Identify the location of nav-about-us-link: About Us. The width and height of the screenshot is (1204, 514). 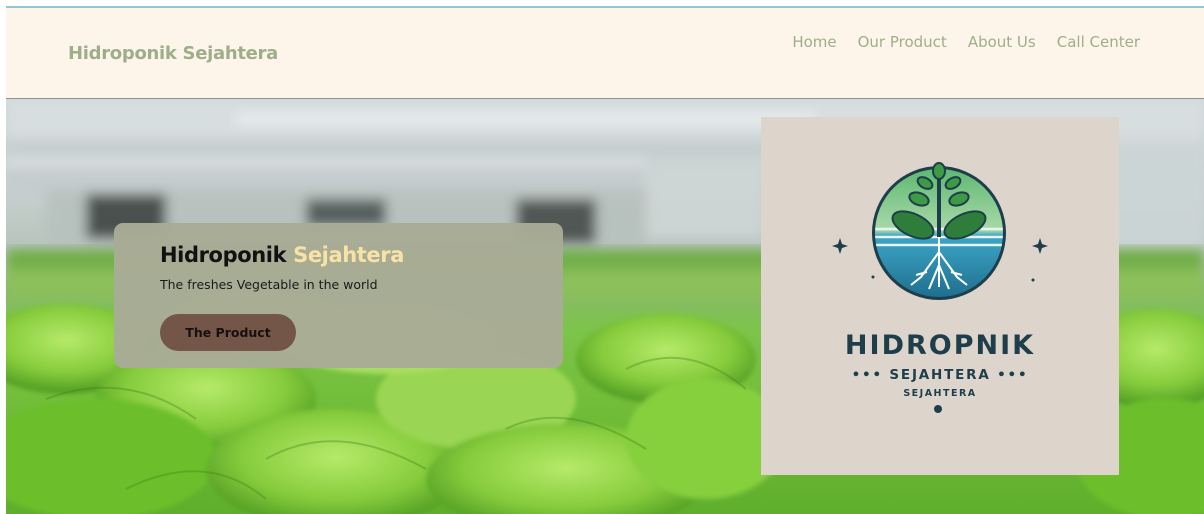
(1002, 42).